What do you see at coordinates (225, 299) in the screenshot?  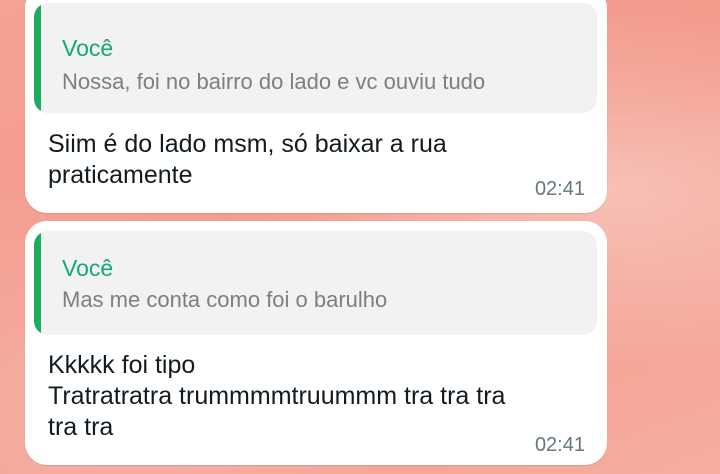 I see `quote-text: Mas me conta como foi o barulho` at bounding box center [225, 299].